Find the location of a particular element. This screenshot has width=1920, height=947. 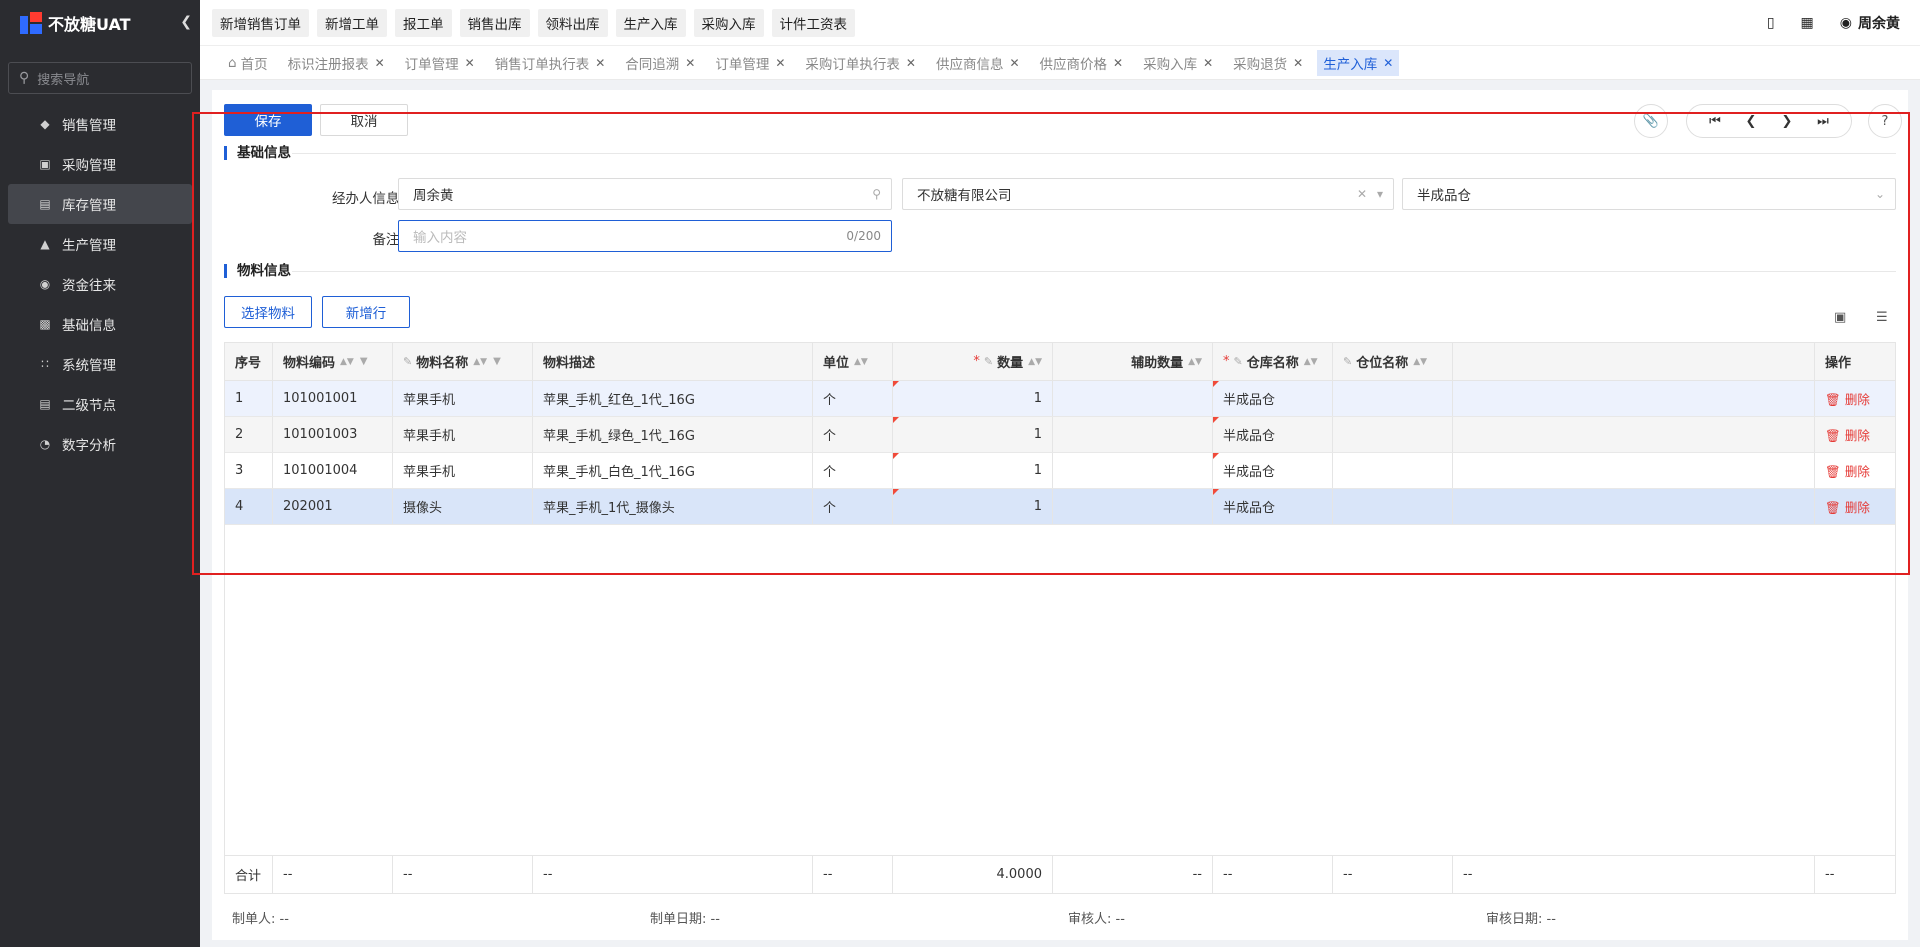

sidebar-item-basic-info: ▩ 基础信息 is located at coordinates (100, 324).